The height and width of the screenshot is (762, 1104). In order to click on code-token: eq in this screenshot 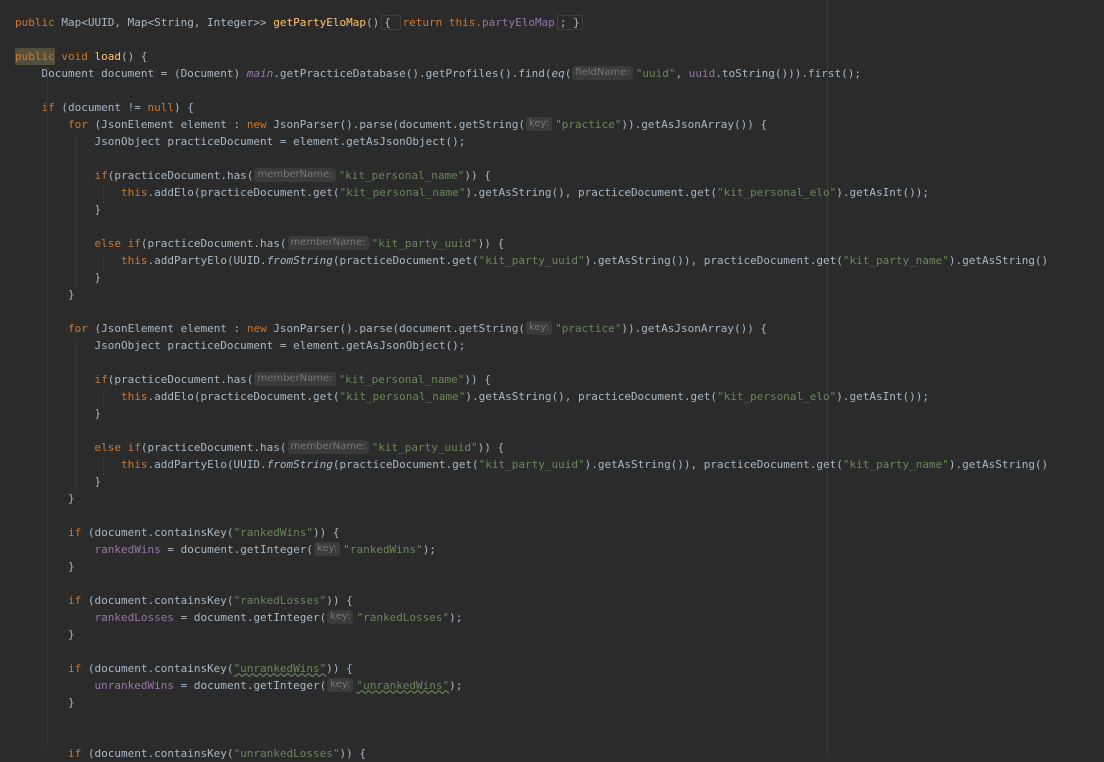, I will do `click(558, 73)`.